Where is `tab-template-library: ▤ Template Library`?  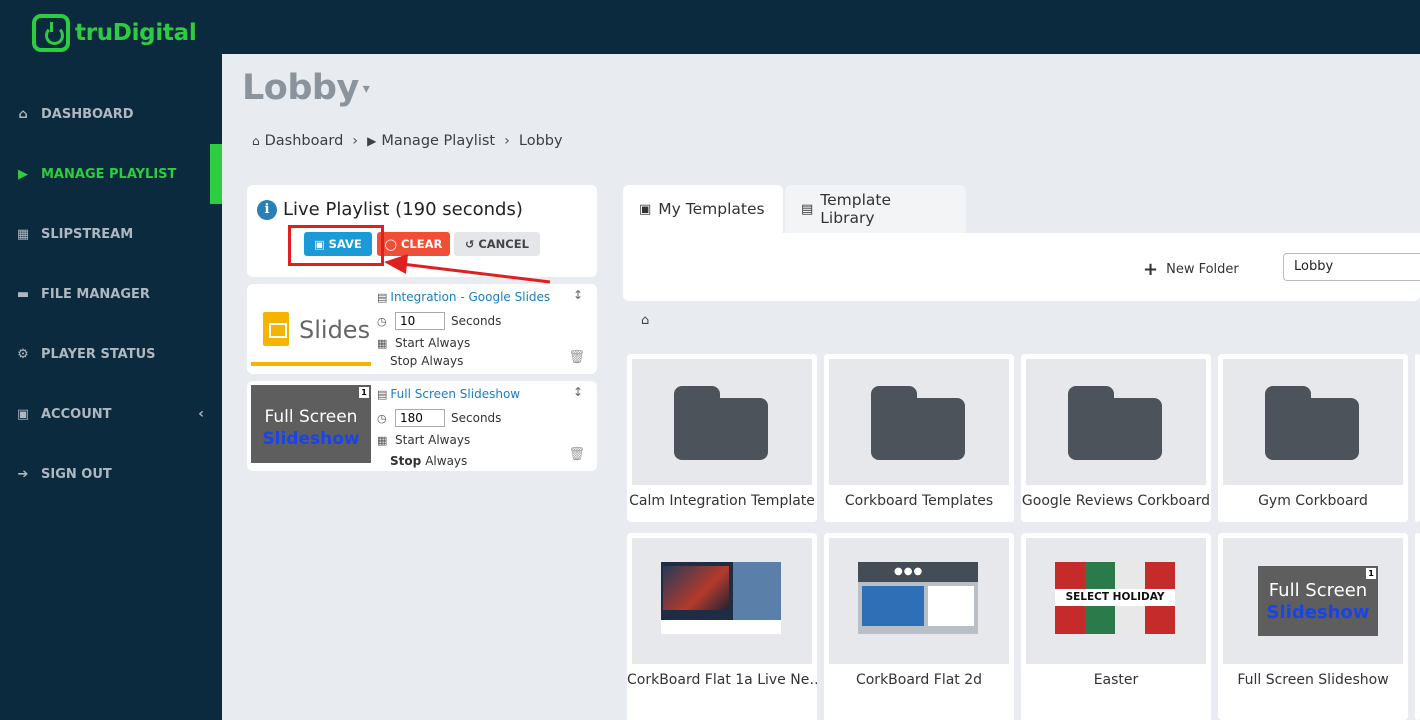
tab-template-library: ▤ Template Library is located at coordinates (875, 209).